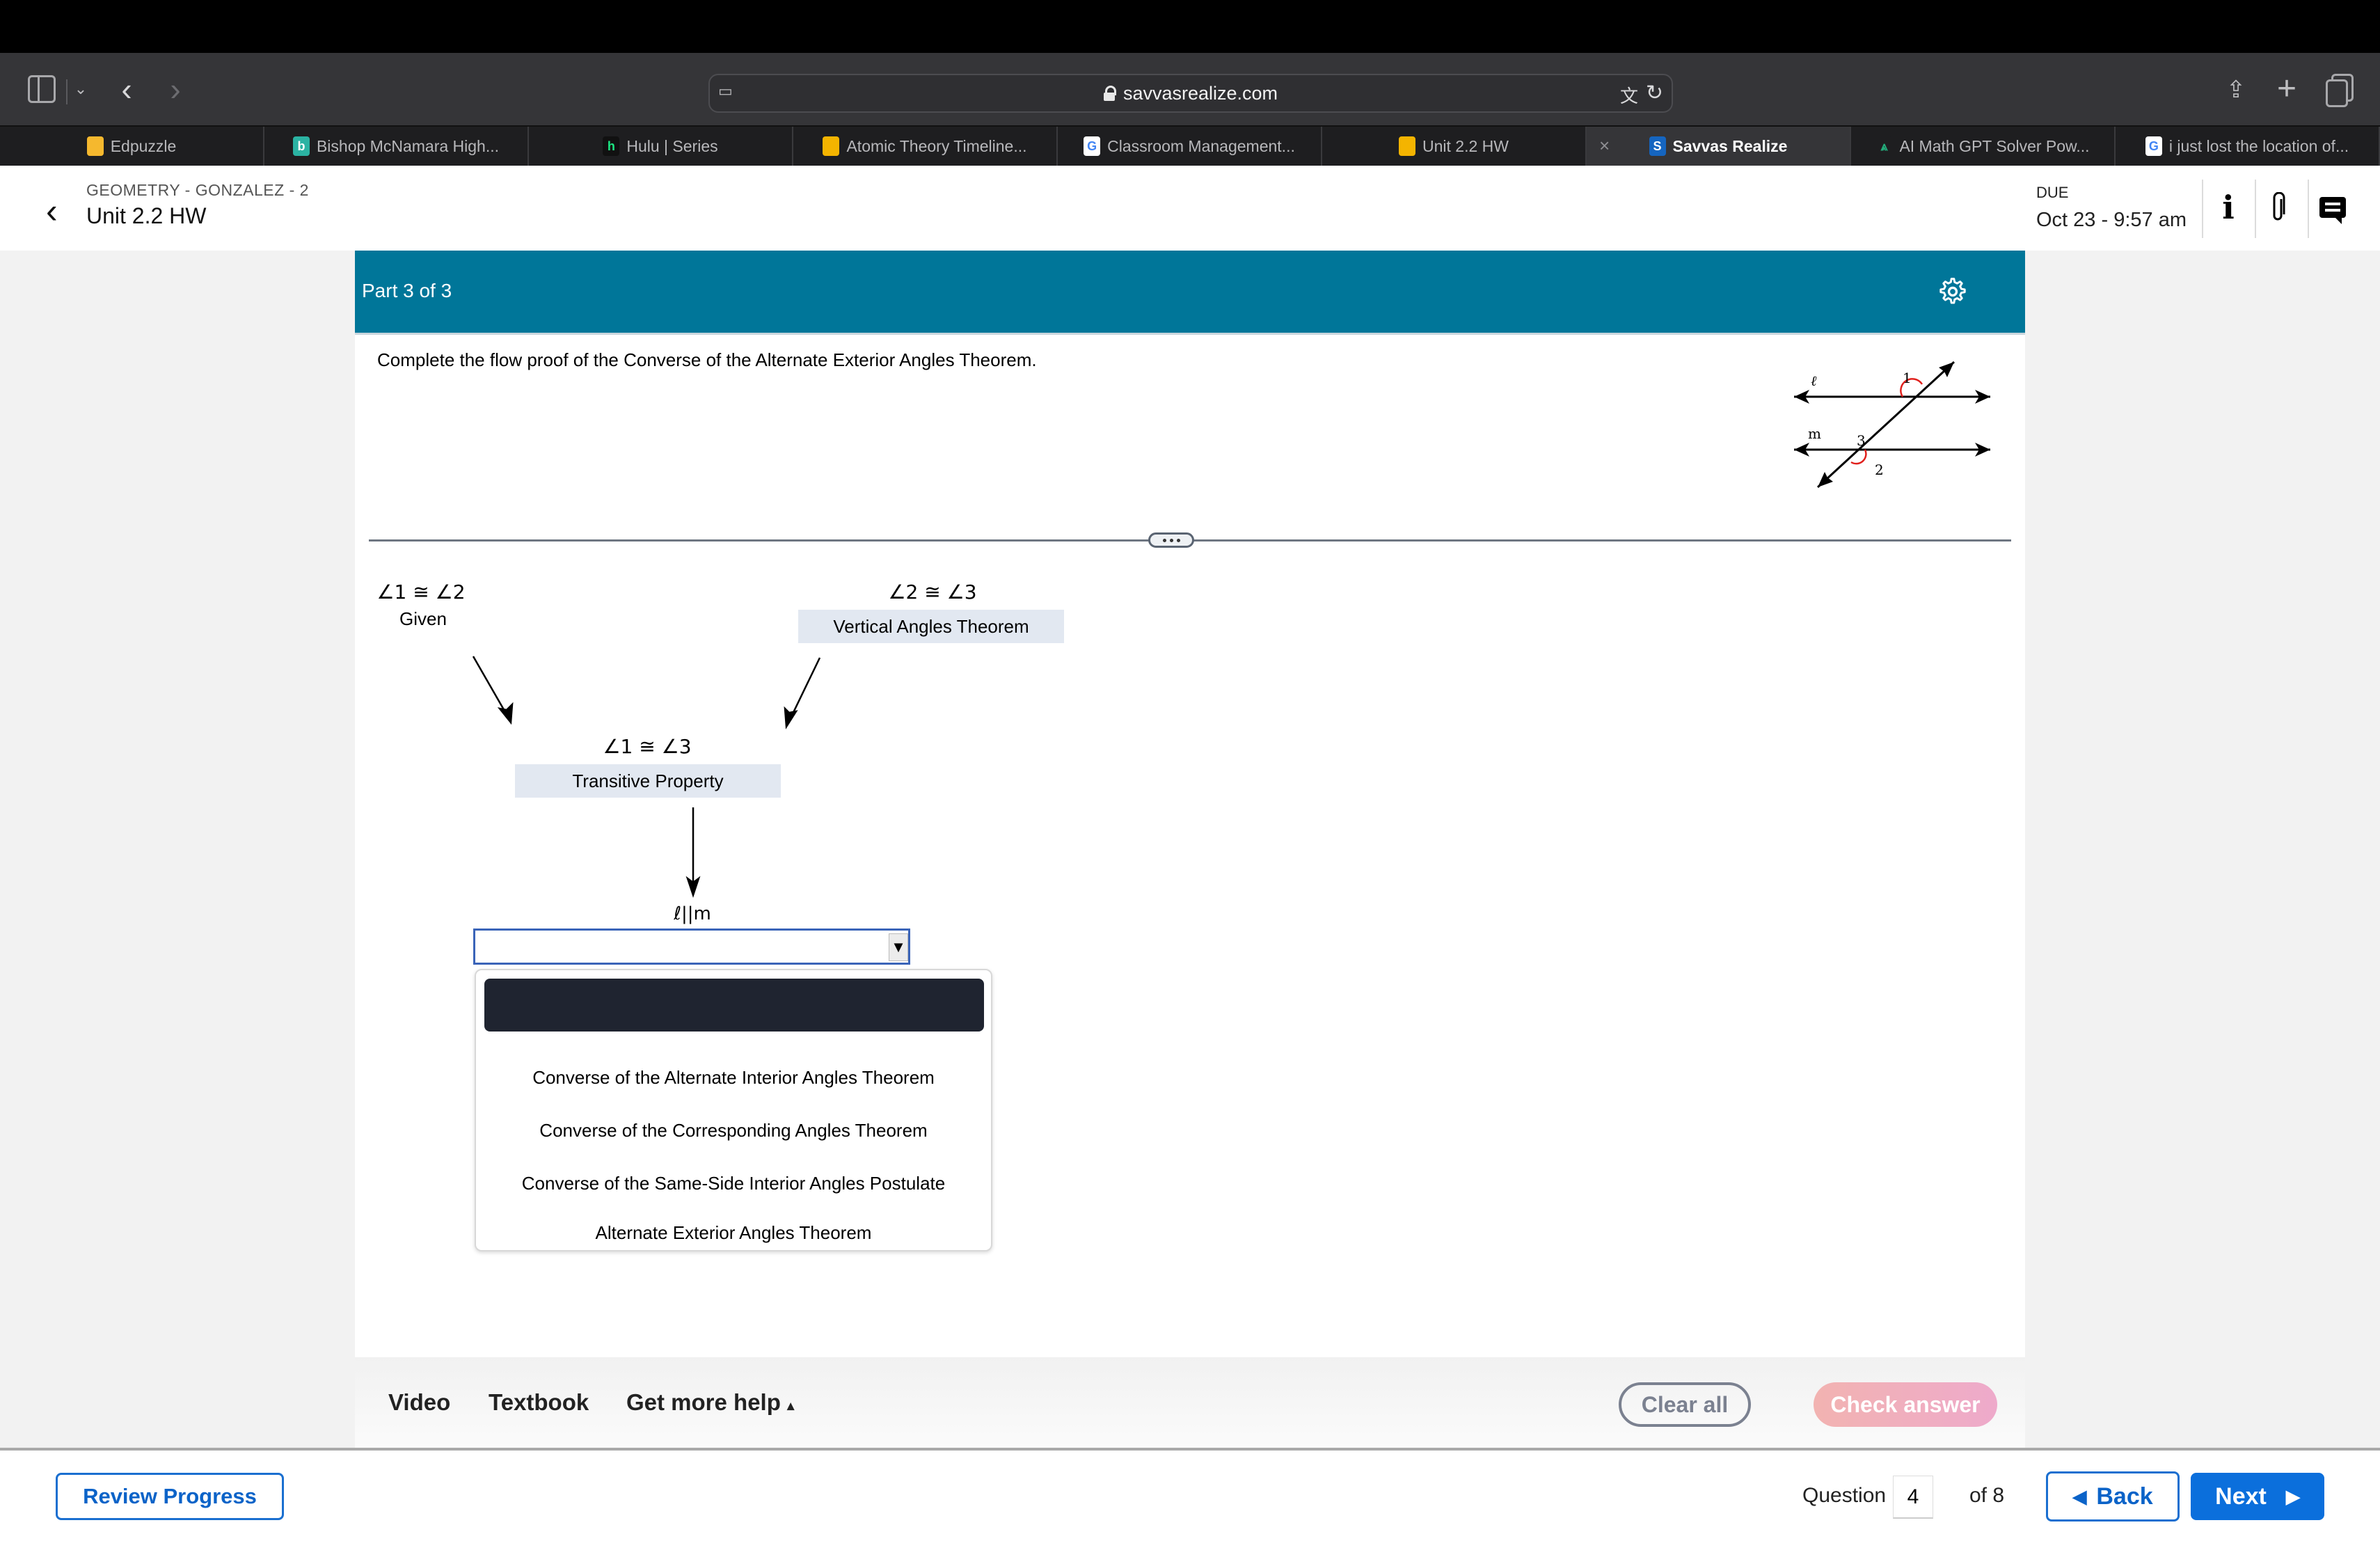 The width and height of the screenshot is (2380, 1541). What do you see at coordinates (2339, 90) in the screenshot?
I see `tab-overview-icon` at bounding box center [2339, 90].